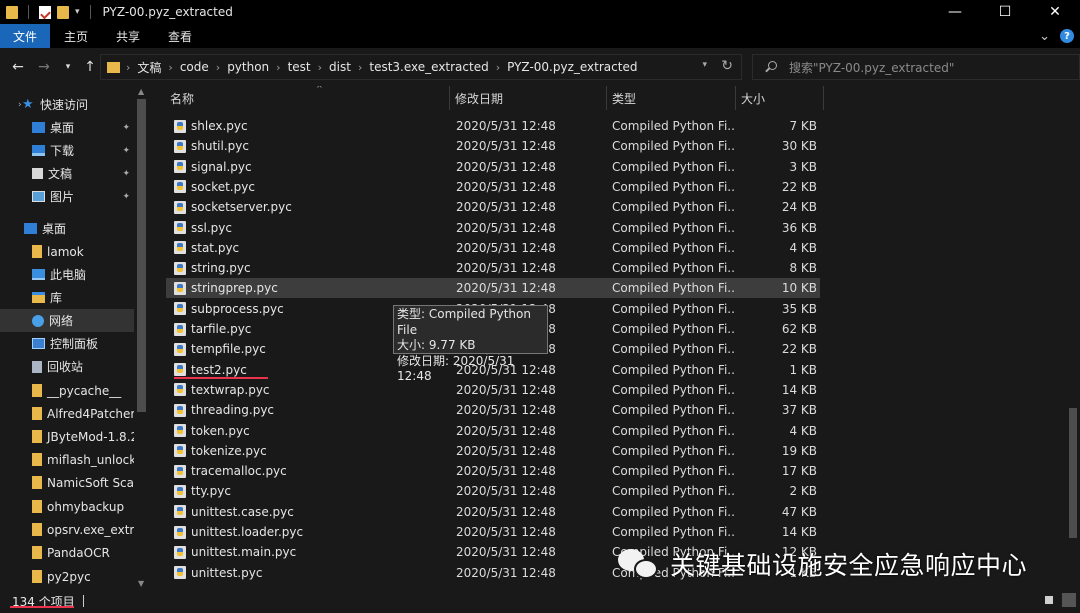 The width and height of the screenshot is (1080, 613). I want to click on file-list-scrollbar, so click(1072, 337).